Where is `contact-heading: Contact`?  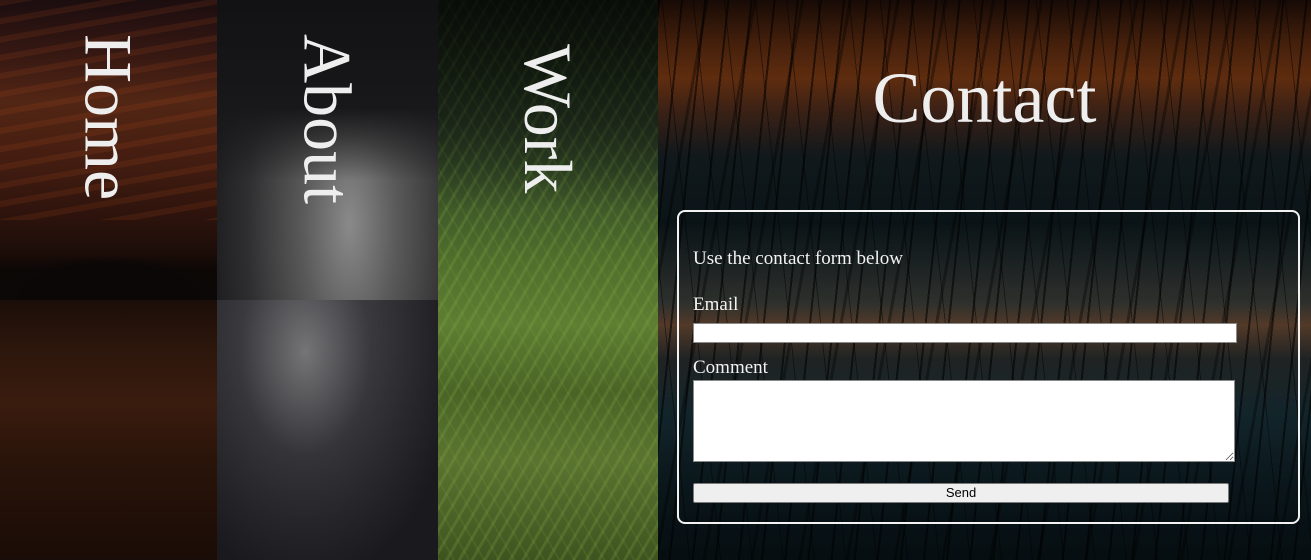 contact-heading: Contact is located at coordinates (984, 98).